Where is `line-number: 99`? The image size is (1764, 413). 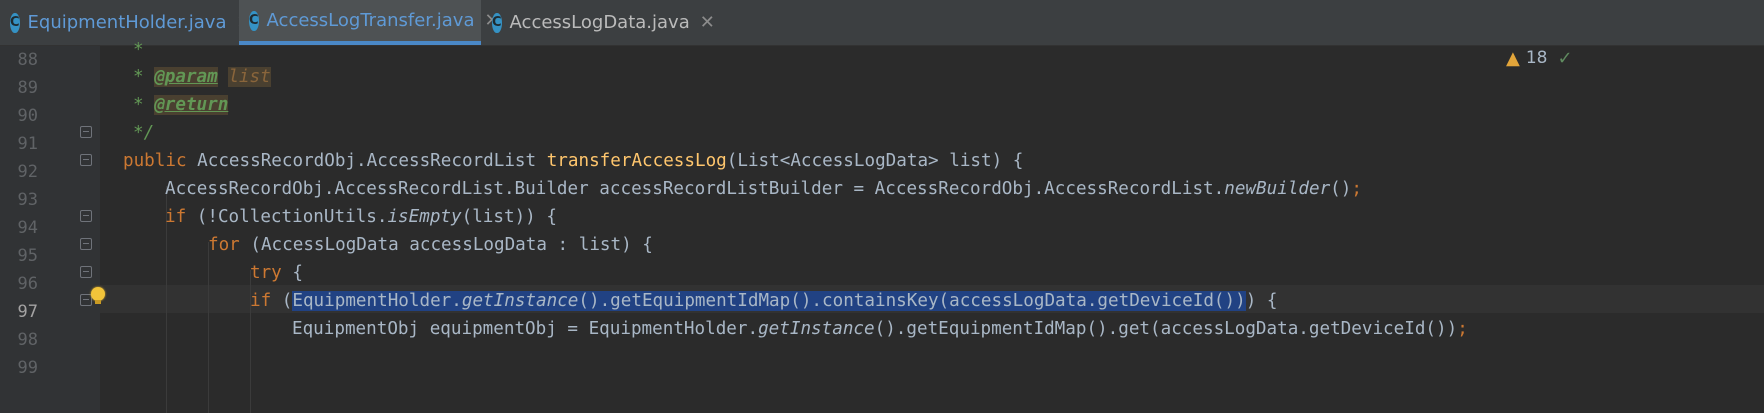 line-number: 99 is located at coordinates (27, 368).